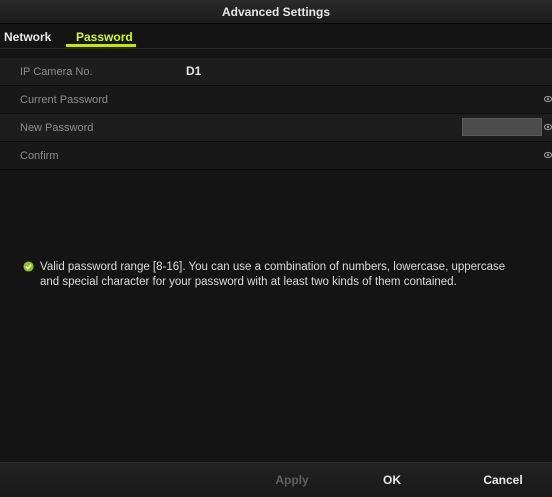 The height and width of the screenshot is (497, 552). I want to click on current-password-label: Current Password, so click(64, 100).